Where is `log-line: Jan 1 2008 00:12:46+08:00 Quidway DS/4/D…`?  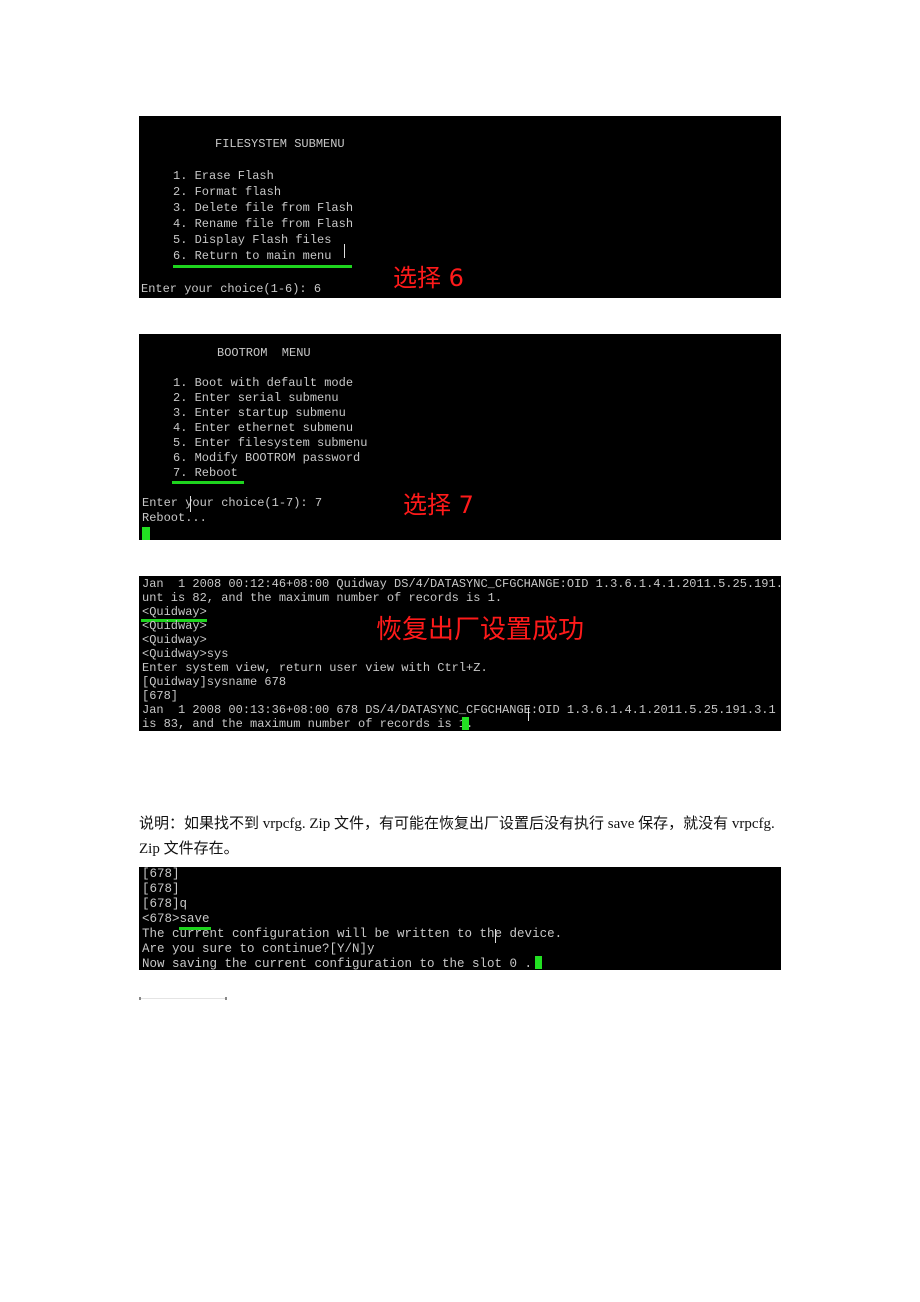
log-line: Jan 1 2008 00:12:46+08:00 Quidway DS/4/D… is located at coordinates (461, 584).